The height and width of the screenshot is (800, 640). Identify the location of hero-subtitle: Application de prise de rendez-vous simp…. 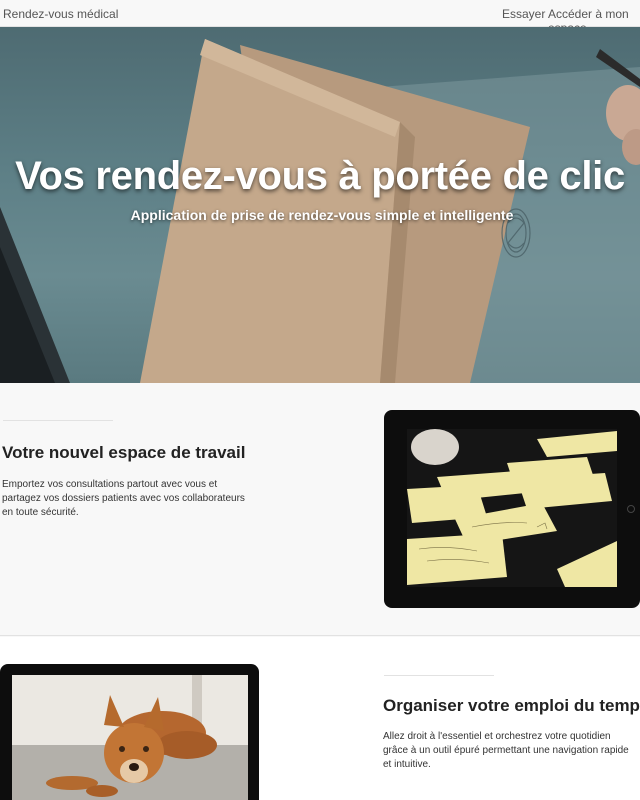
(322, 215).